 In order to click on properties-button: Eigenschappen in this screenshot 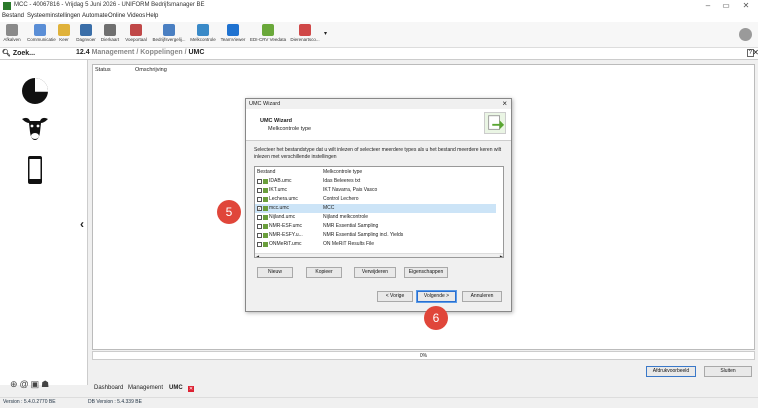, I will do `click(426, 272)`.